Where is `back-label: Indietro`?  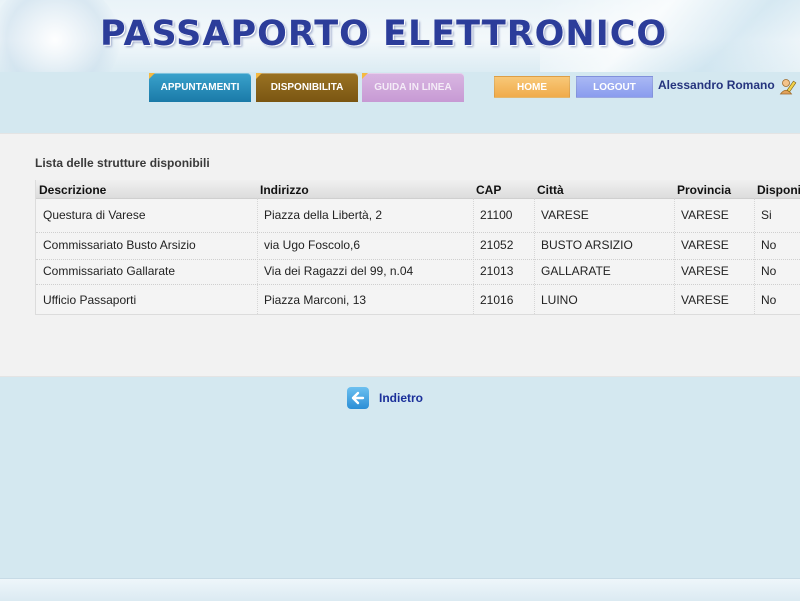 back-label: Indietro is located at coordinates (401, 398).